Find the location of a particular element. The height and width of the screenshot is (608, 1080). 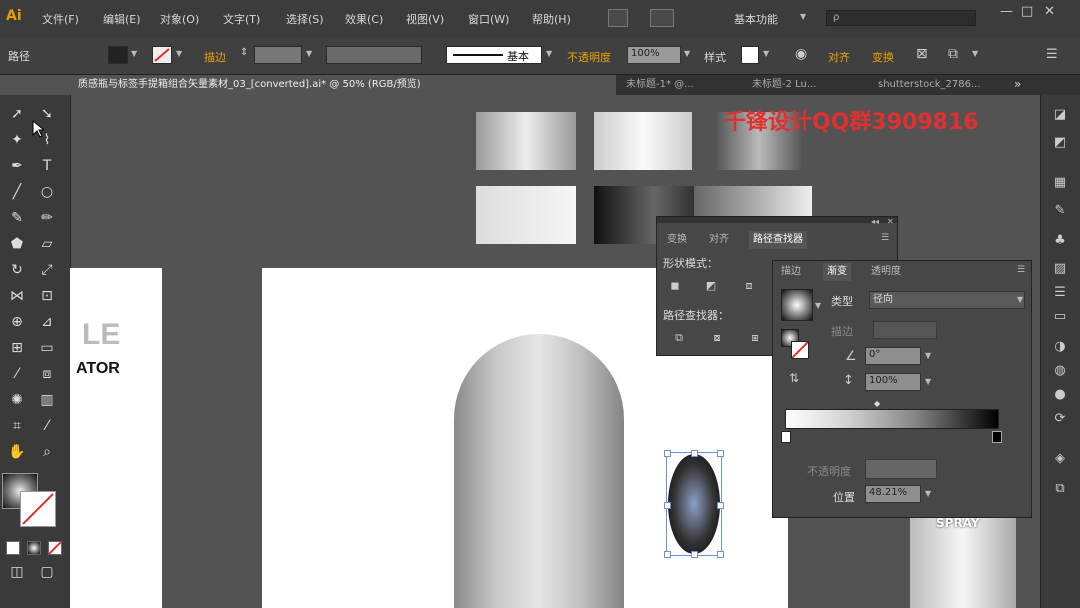

isolate-icon: ⊠ is located at coordinates (922, 54).